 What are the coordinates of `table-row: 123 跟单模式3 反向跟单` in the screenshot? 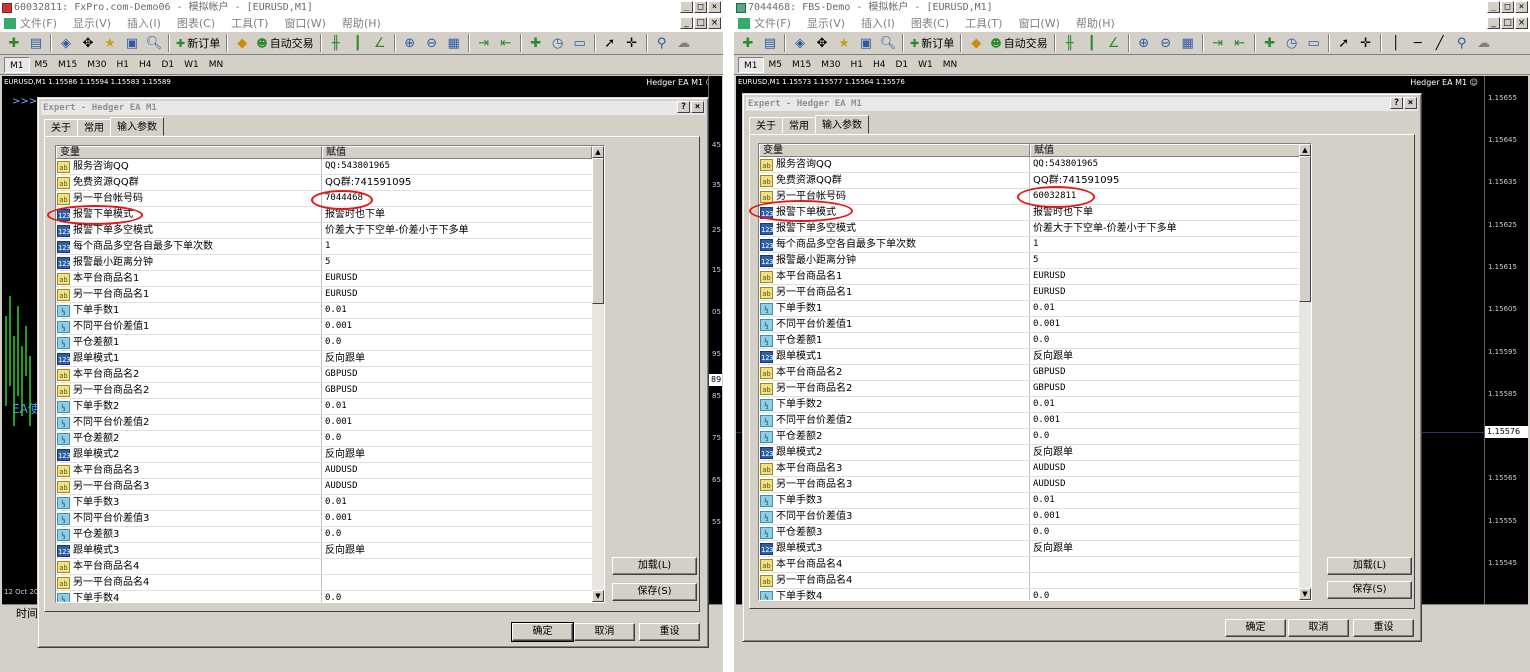 It's located at (1029, 549).